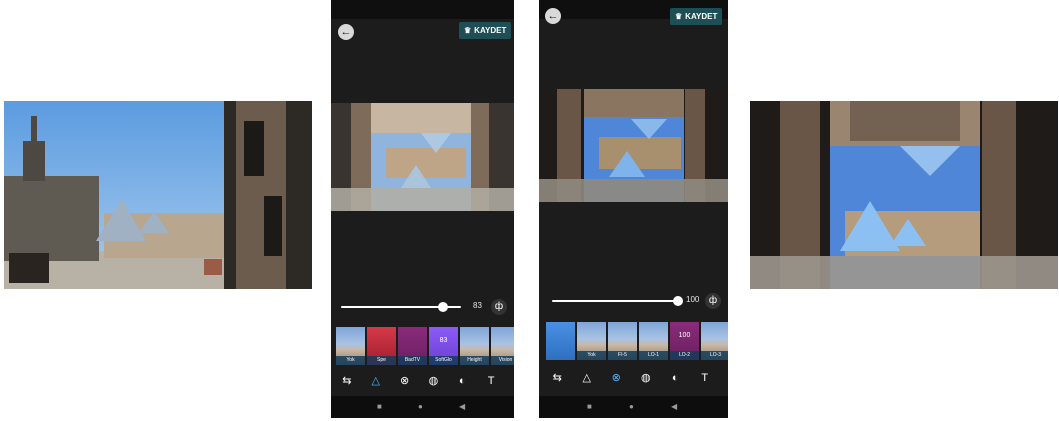 The image size is (1059, 421). Describe the element at coordinates (560, 341) in the screenshot. I see `filter-thumb` at that location.